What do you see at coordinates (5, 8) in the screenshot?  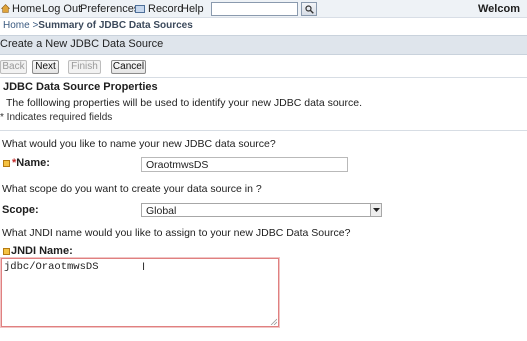 I see `home-icon` at bounding box center [5, 8].